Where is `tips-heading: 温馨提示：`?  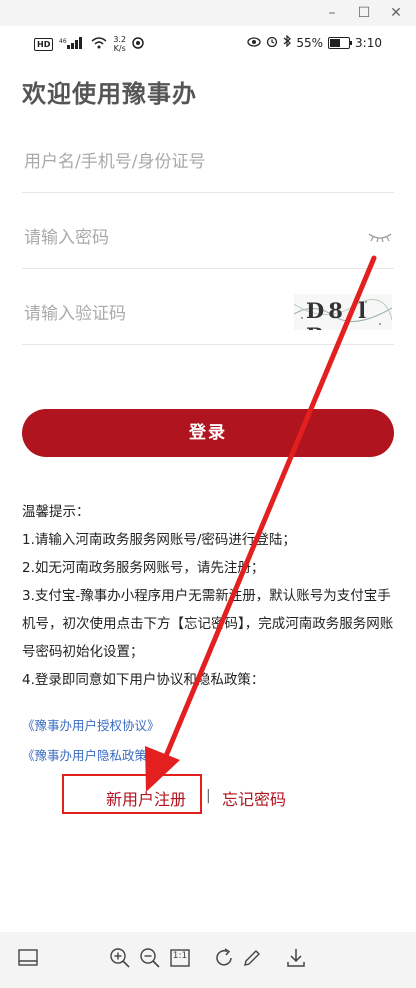
tips-heading: 温馨提示： is located at coordinates (56, 512).